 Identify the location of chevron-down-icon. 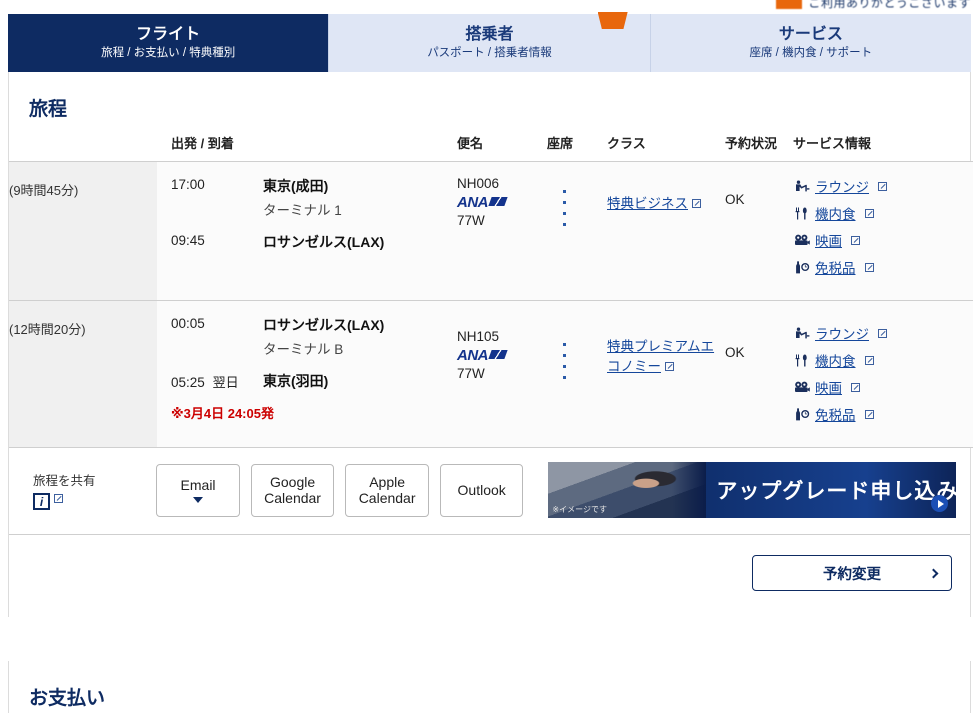
(198, 499).